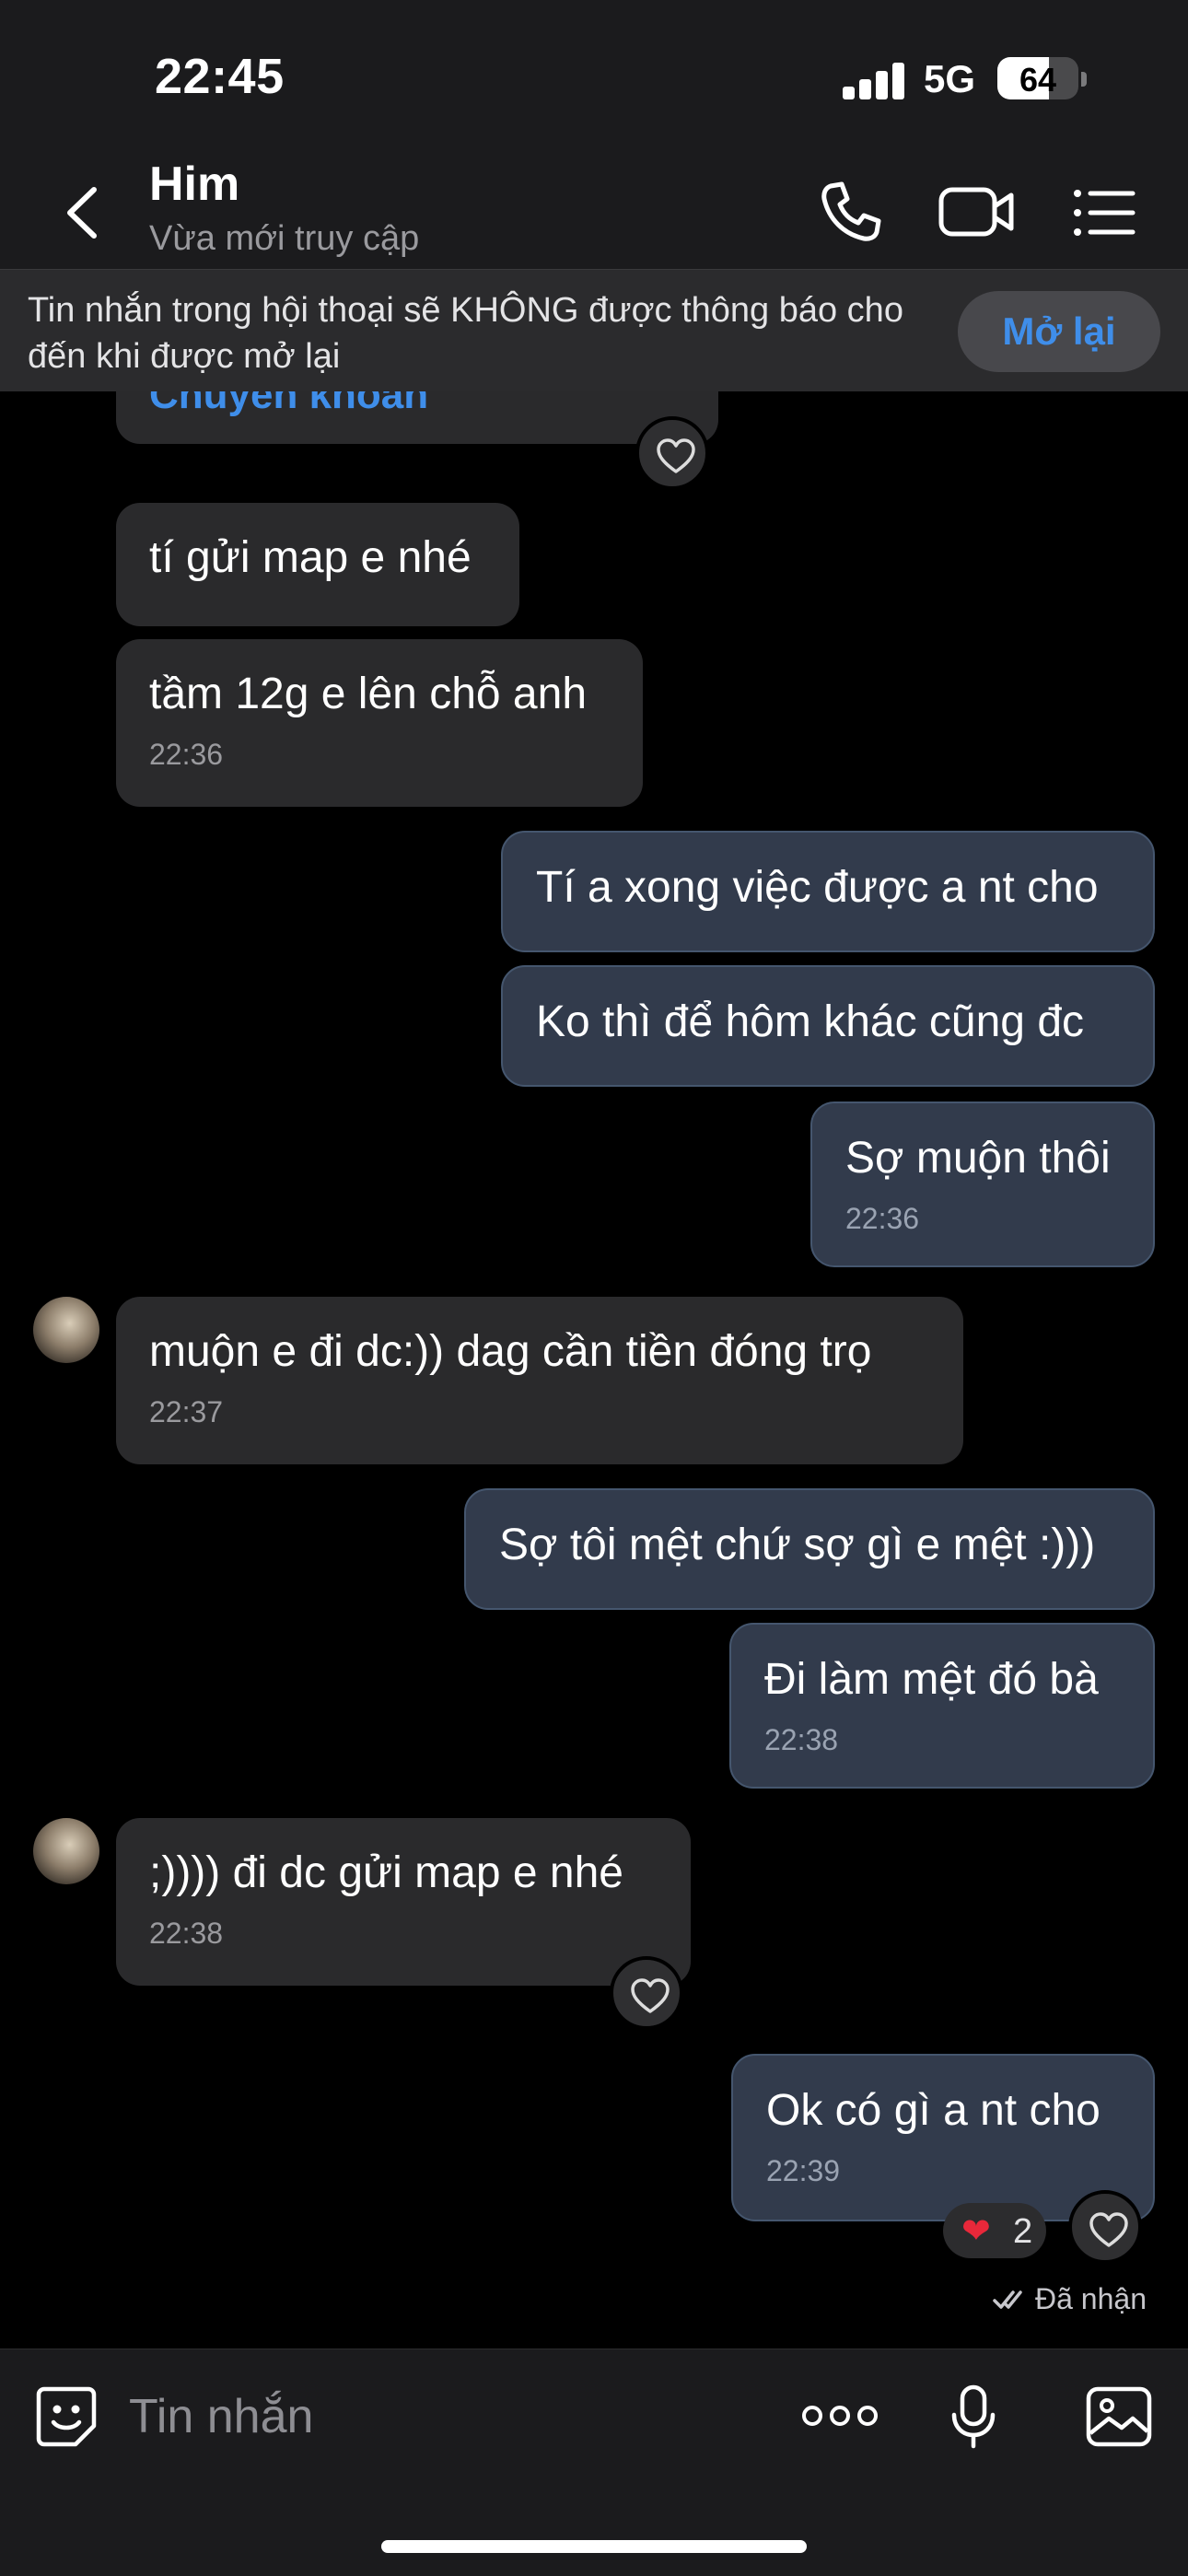  What do you see at coordinates (311, 557) in the screenshot?
I see `message-text: tí gửi map e nhé` at bounding box center [311, 557].